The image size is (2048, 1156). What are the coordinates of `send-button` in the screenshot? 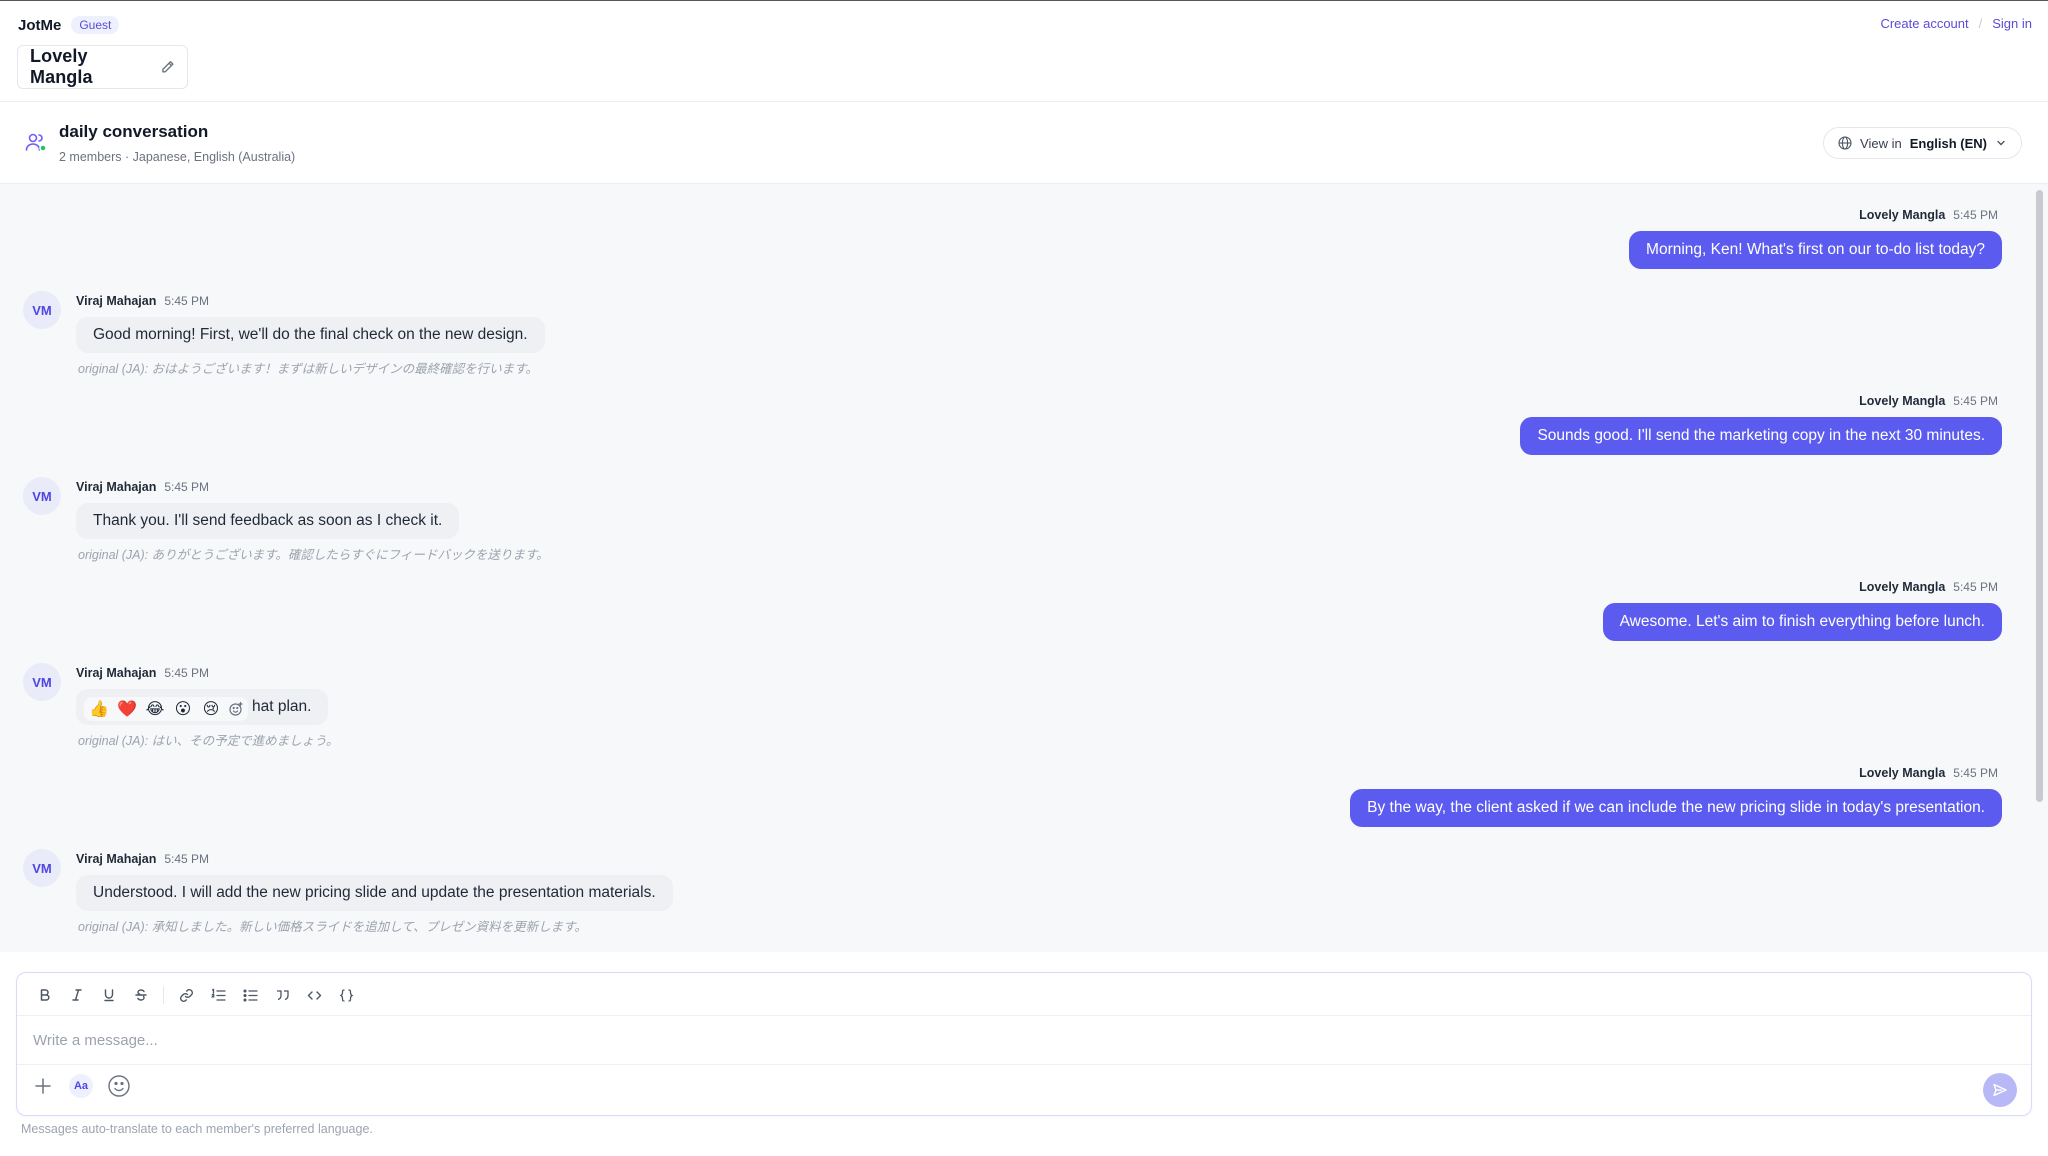 It's located at (2000, 1090).